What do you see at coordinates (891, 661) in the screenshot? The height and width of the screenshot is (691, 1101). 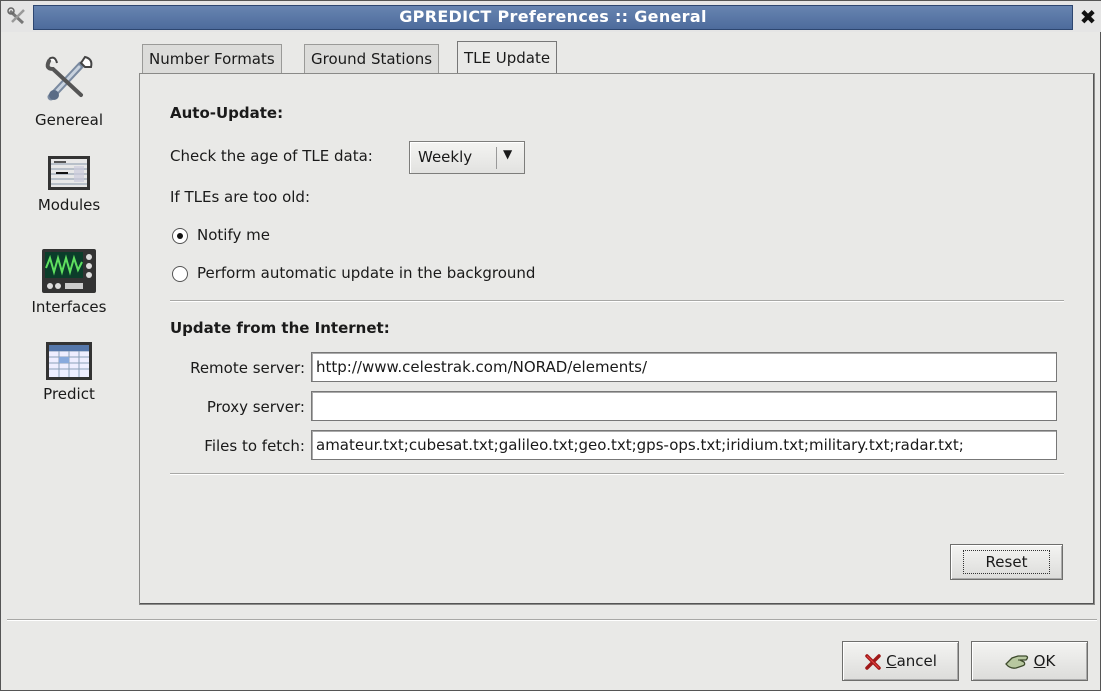 I see `cancel-mnemonic: C` at bounding box center [891, 661].